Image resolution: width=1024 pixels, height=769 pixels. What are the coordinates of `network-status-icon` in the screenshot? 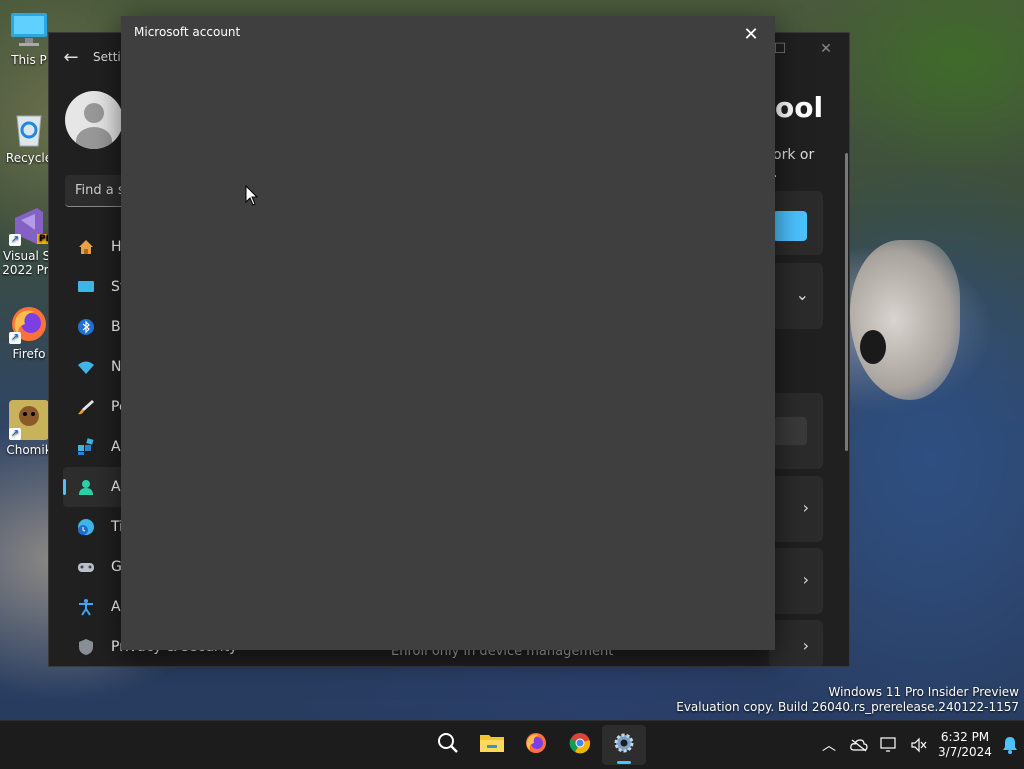 It's located at (889, 745).